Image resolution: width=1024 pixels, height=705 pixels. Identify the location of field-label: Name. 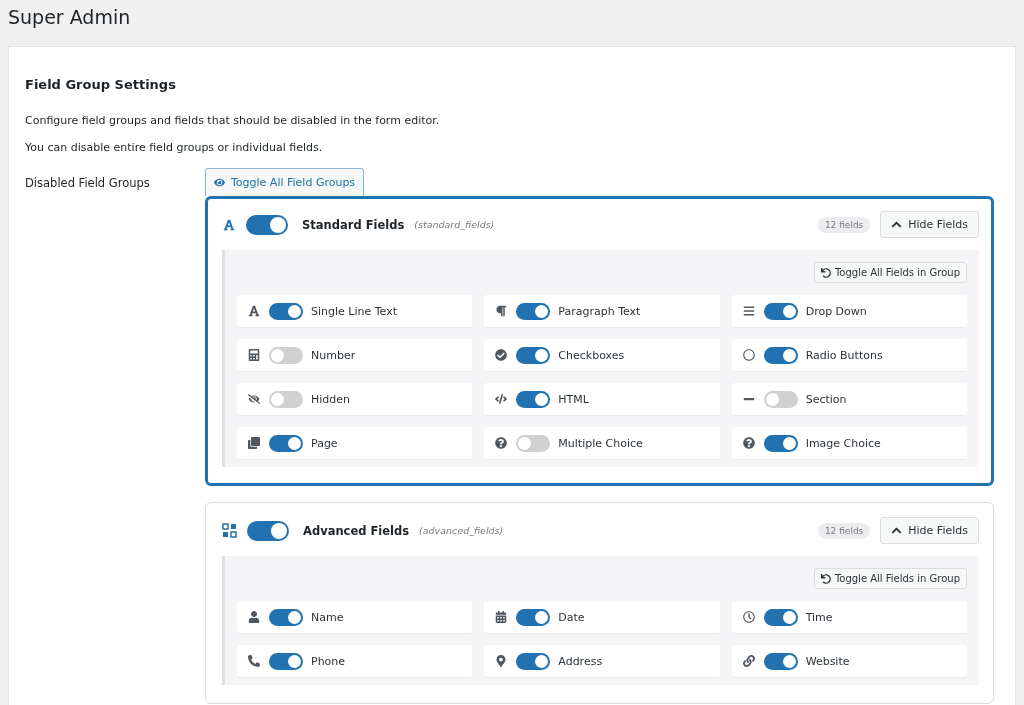
(327, 617).